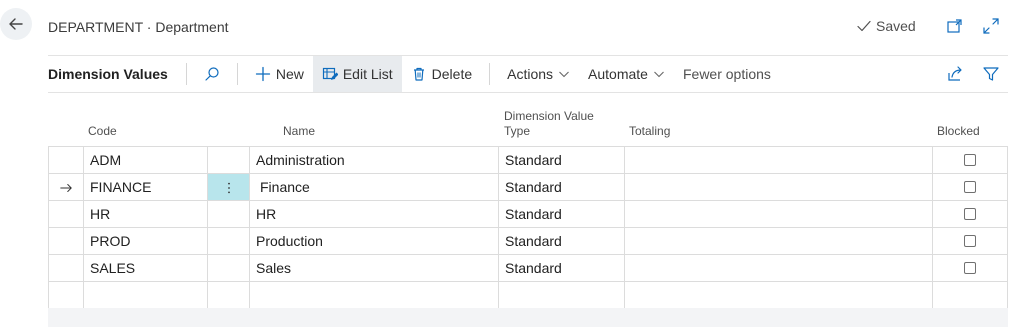 This screenshot has height=327, width=1024. I want to click on name-cell: Sales, so click(373, 268).